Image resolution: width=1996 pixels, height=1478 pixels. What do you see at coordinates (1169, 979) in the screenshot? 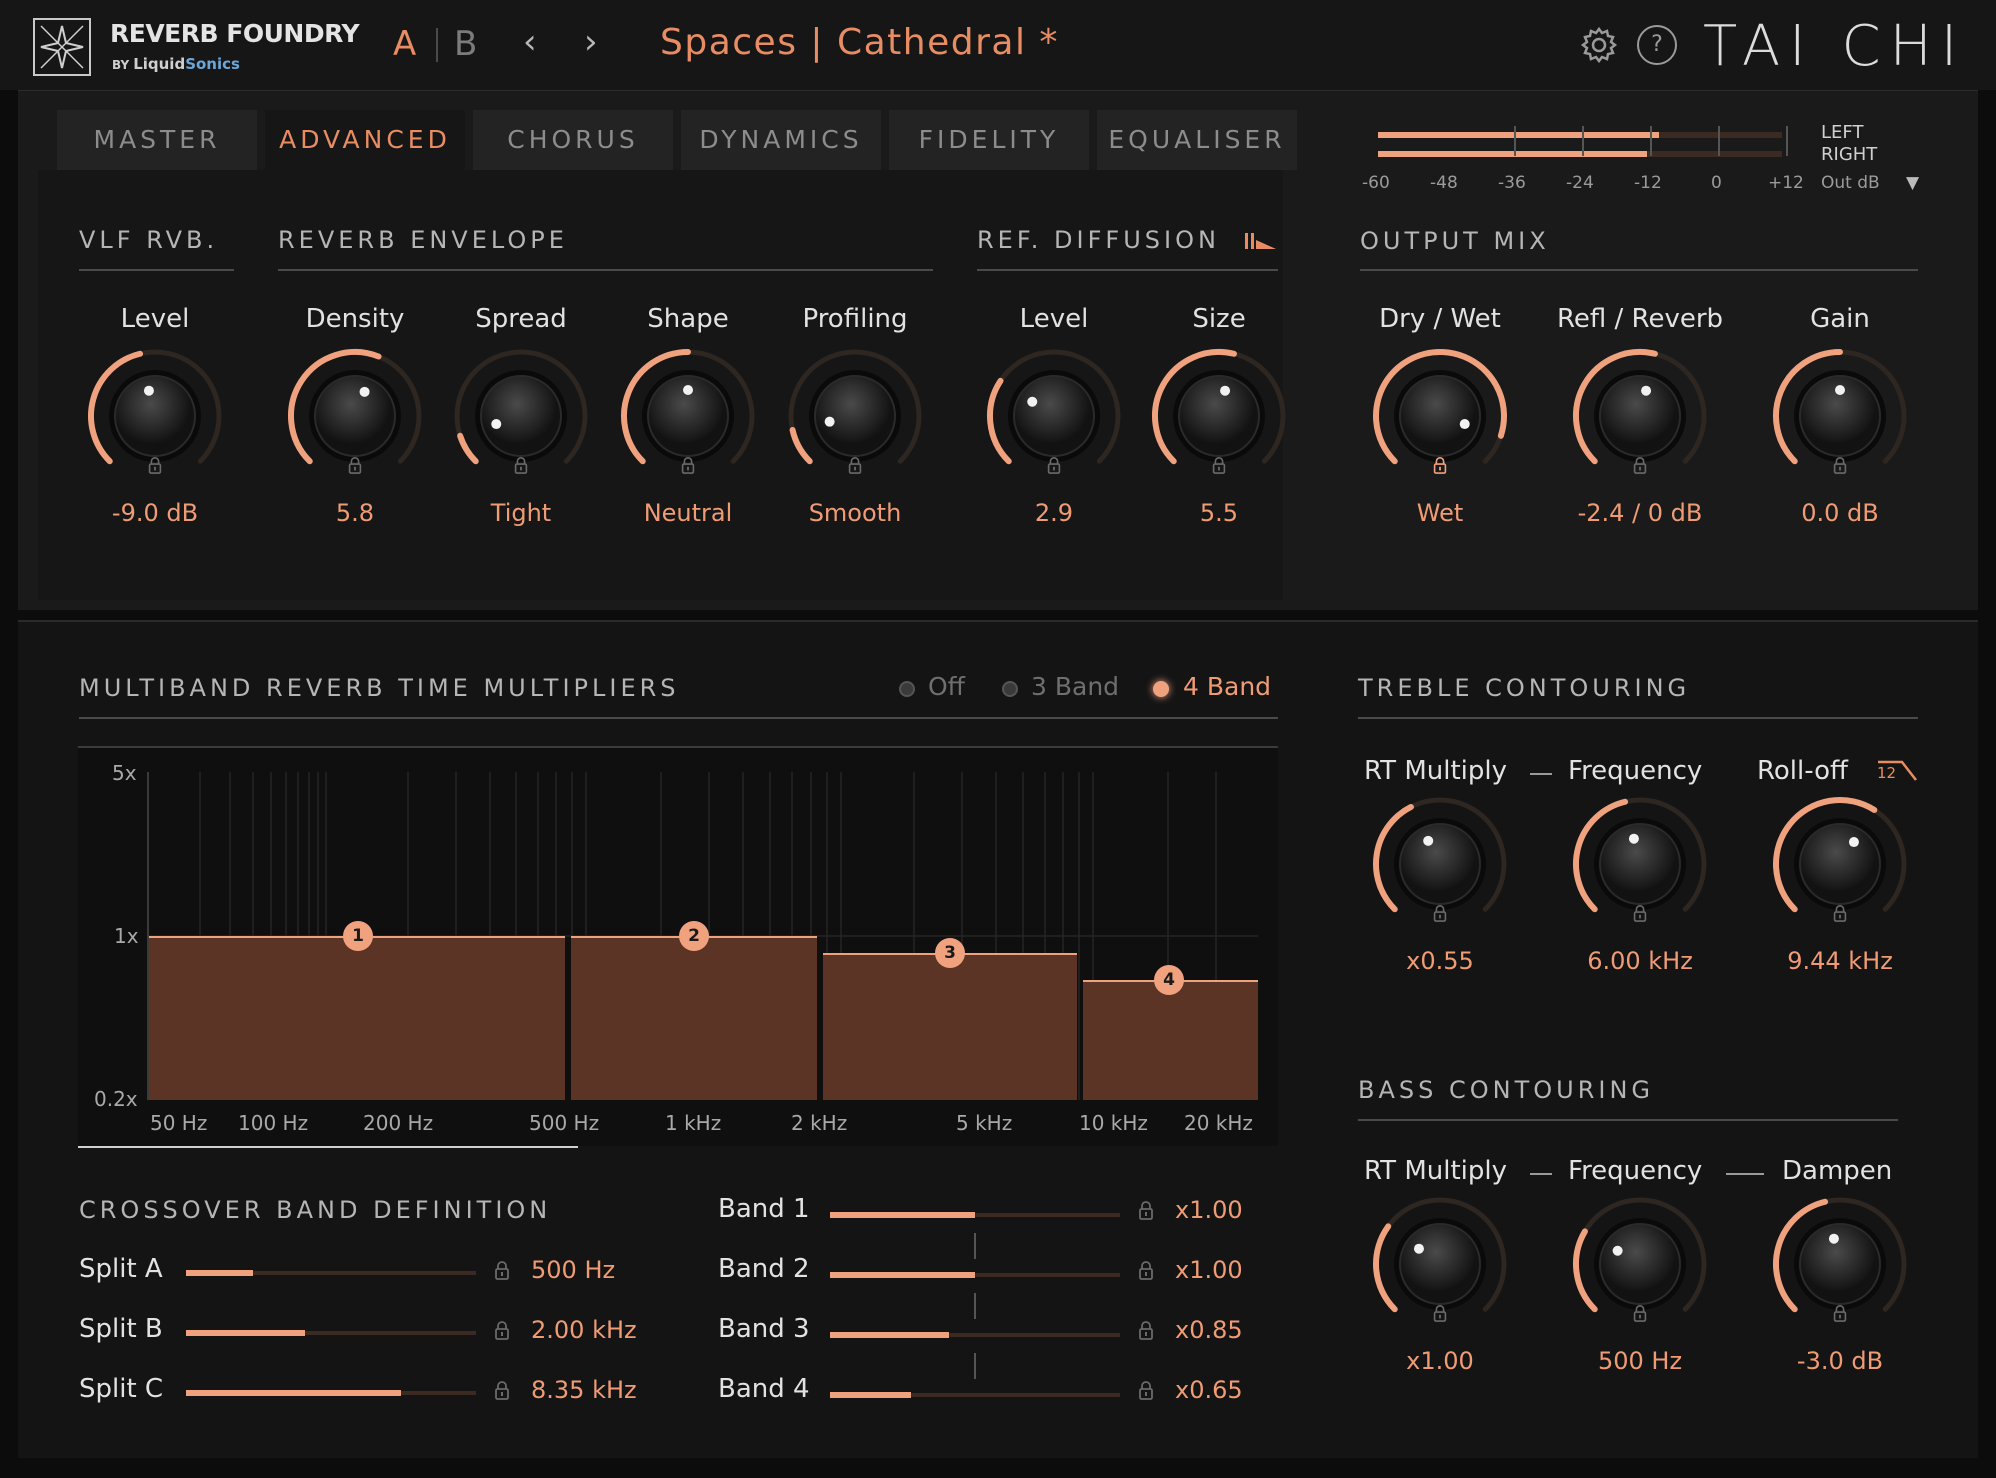
I see `band-4-handle: 4` at bounding box center [1169, 979].